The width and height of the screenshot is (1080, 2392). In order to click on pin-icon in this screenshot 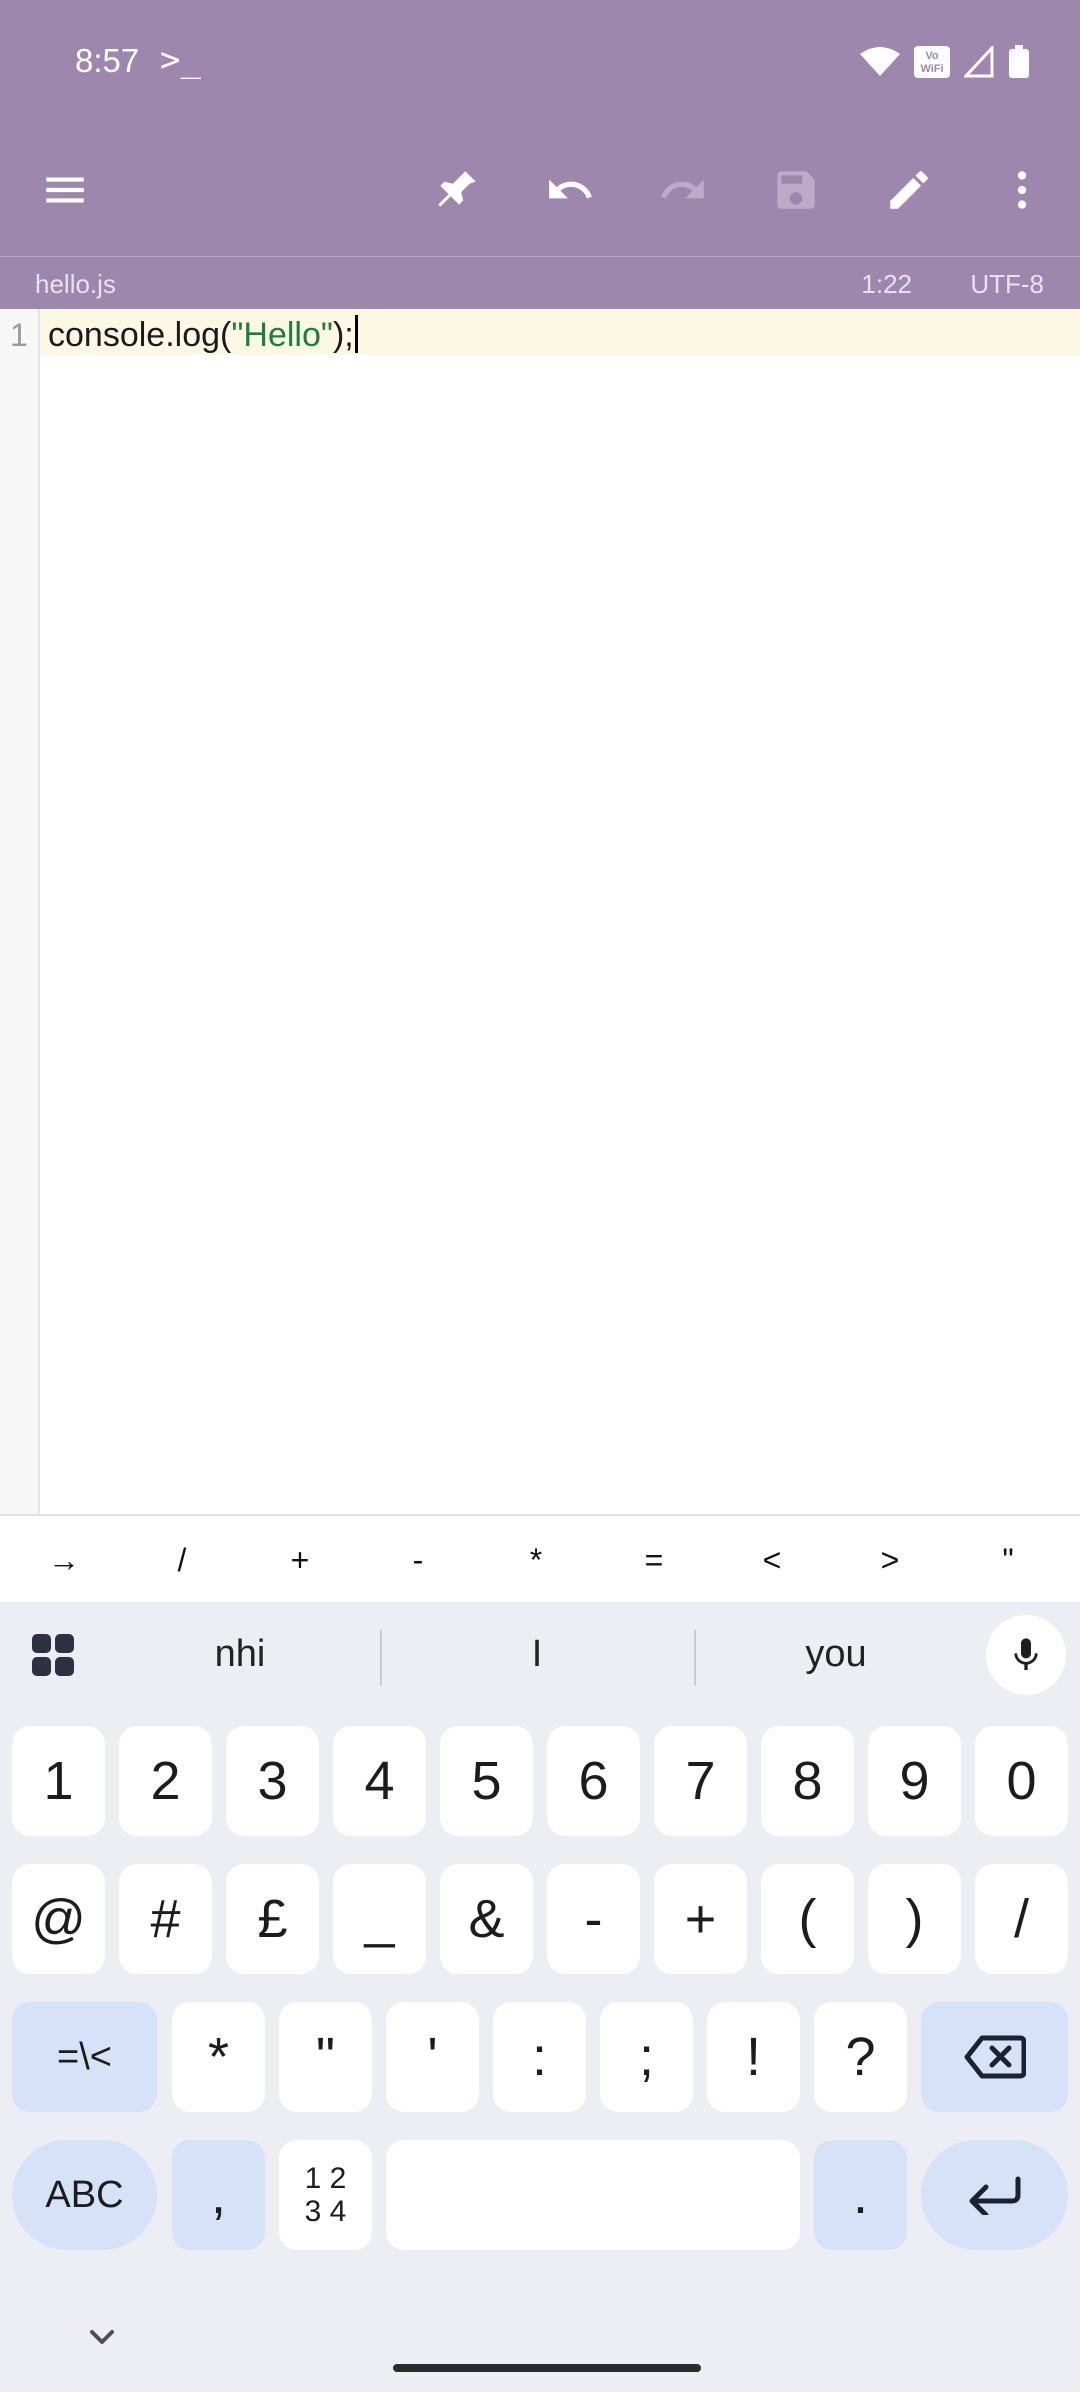, I will do `click(457, 189)`.